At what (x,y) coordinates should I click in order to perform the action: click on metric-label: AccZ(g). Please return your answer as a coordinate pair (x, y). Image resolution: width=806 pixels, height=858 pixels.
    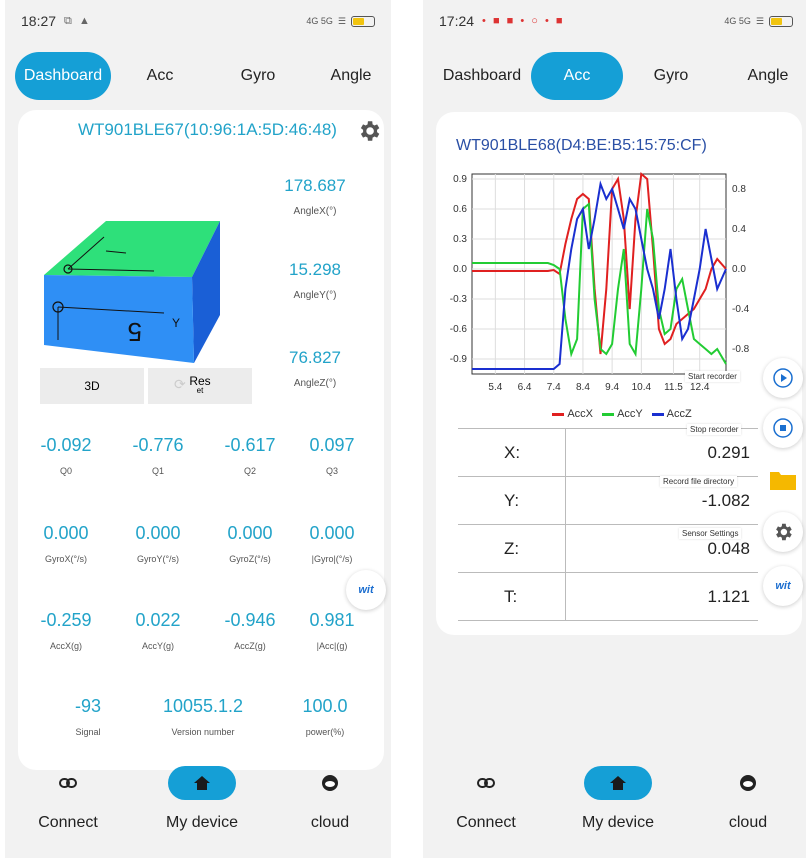
    Looking at the image, I should click on (250, 646).